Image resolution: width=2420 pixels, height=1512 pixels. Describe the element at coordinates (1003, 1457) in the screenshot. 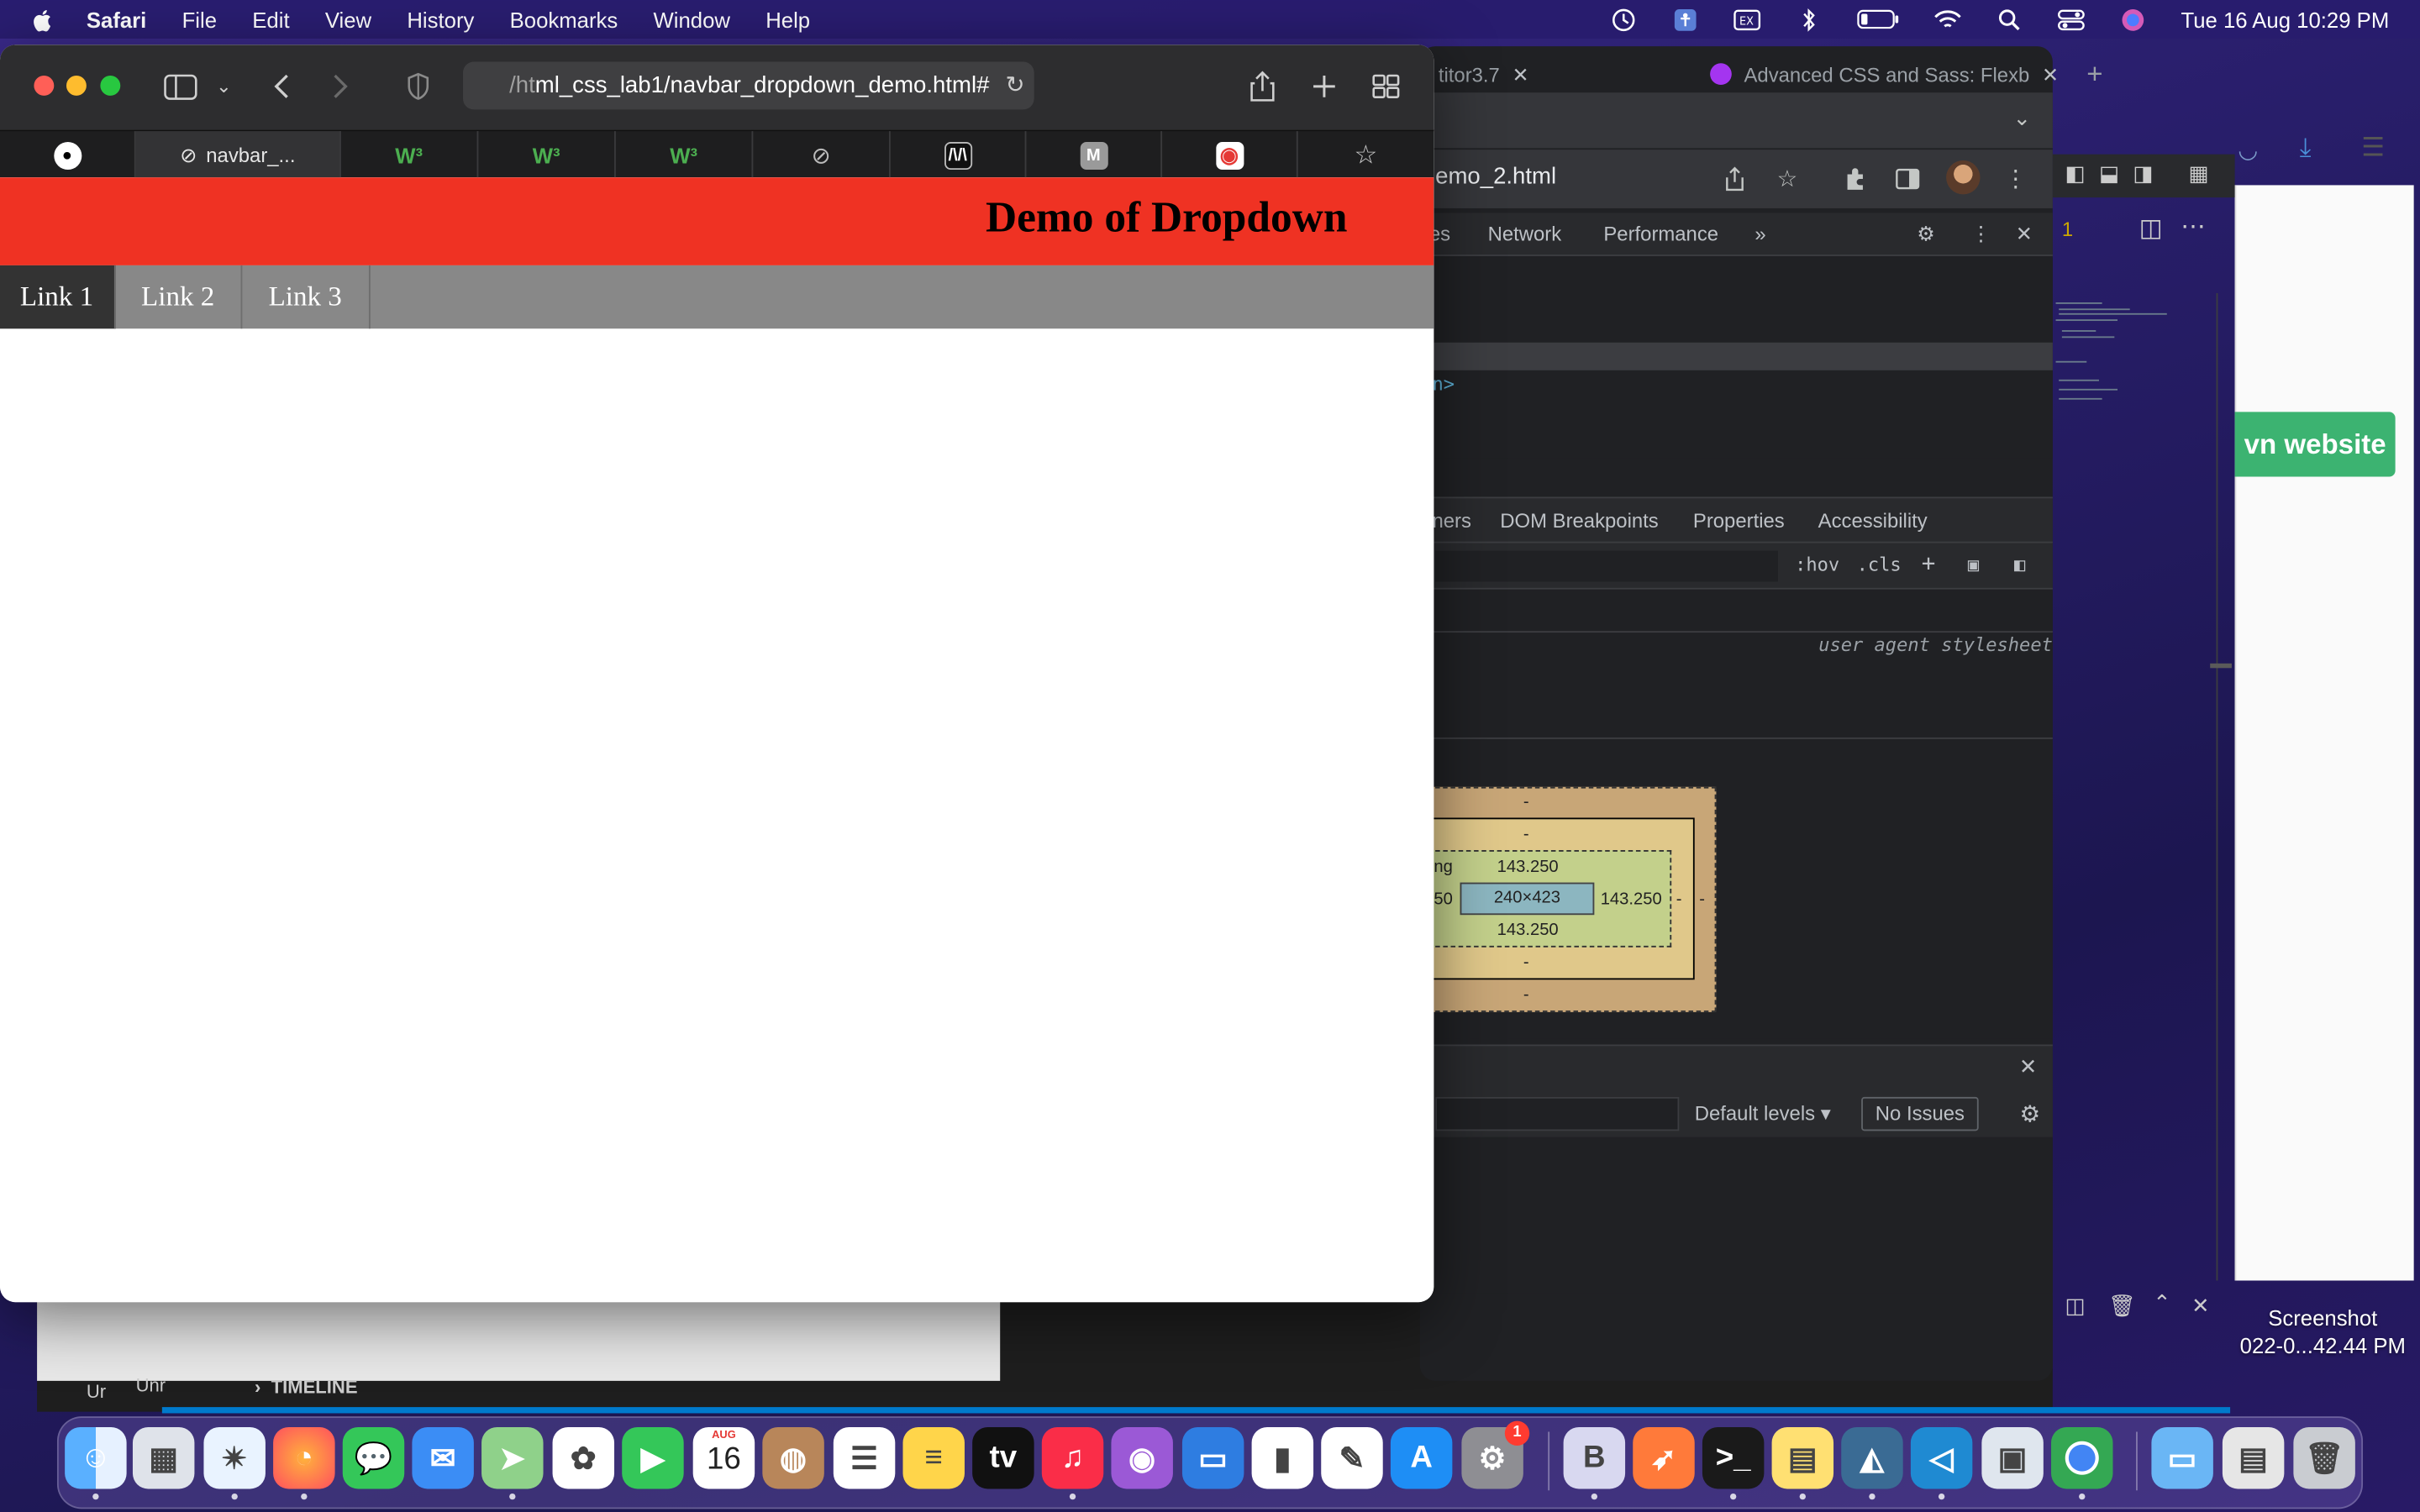

I see `tv-icon: tv` at that location.